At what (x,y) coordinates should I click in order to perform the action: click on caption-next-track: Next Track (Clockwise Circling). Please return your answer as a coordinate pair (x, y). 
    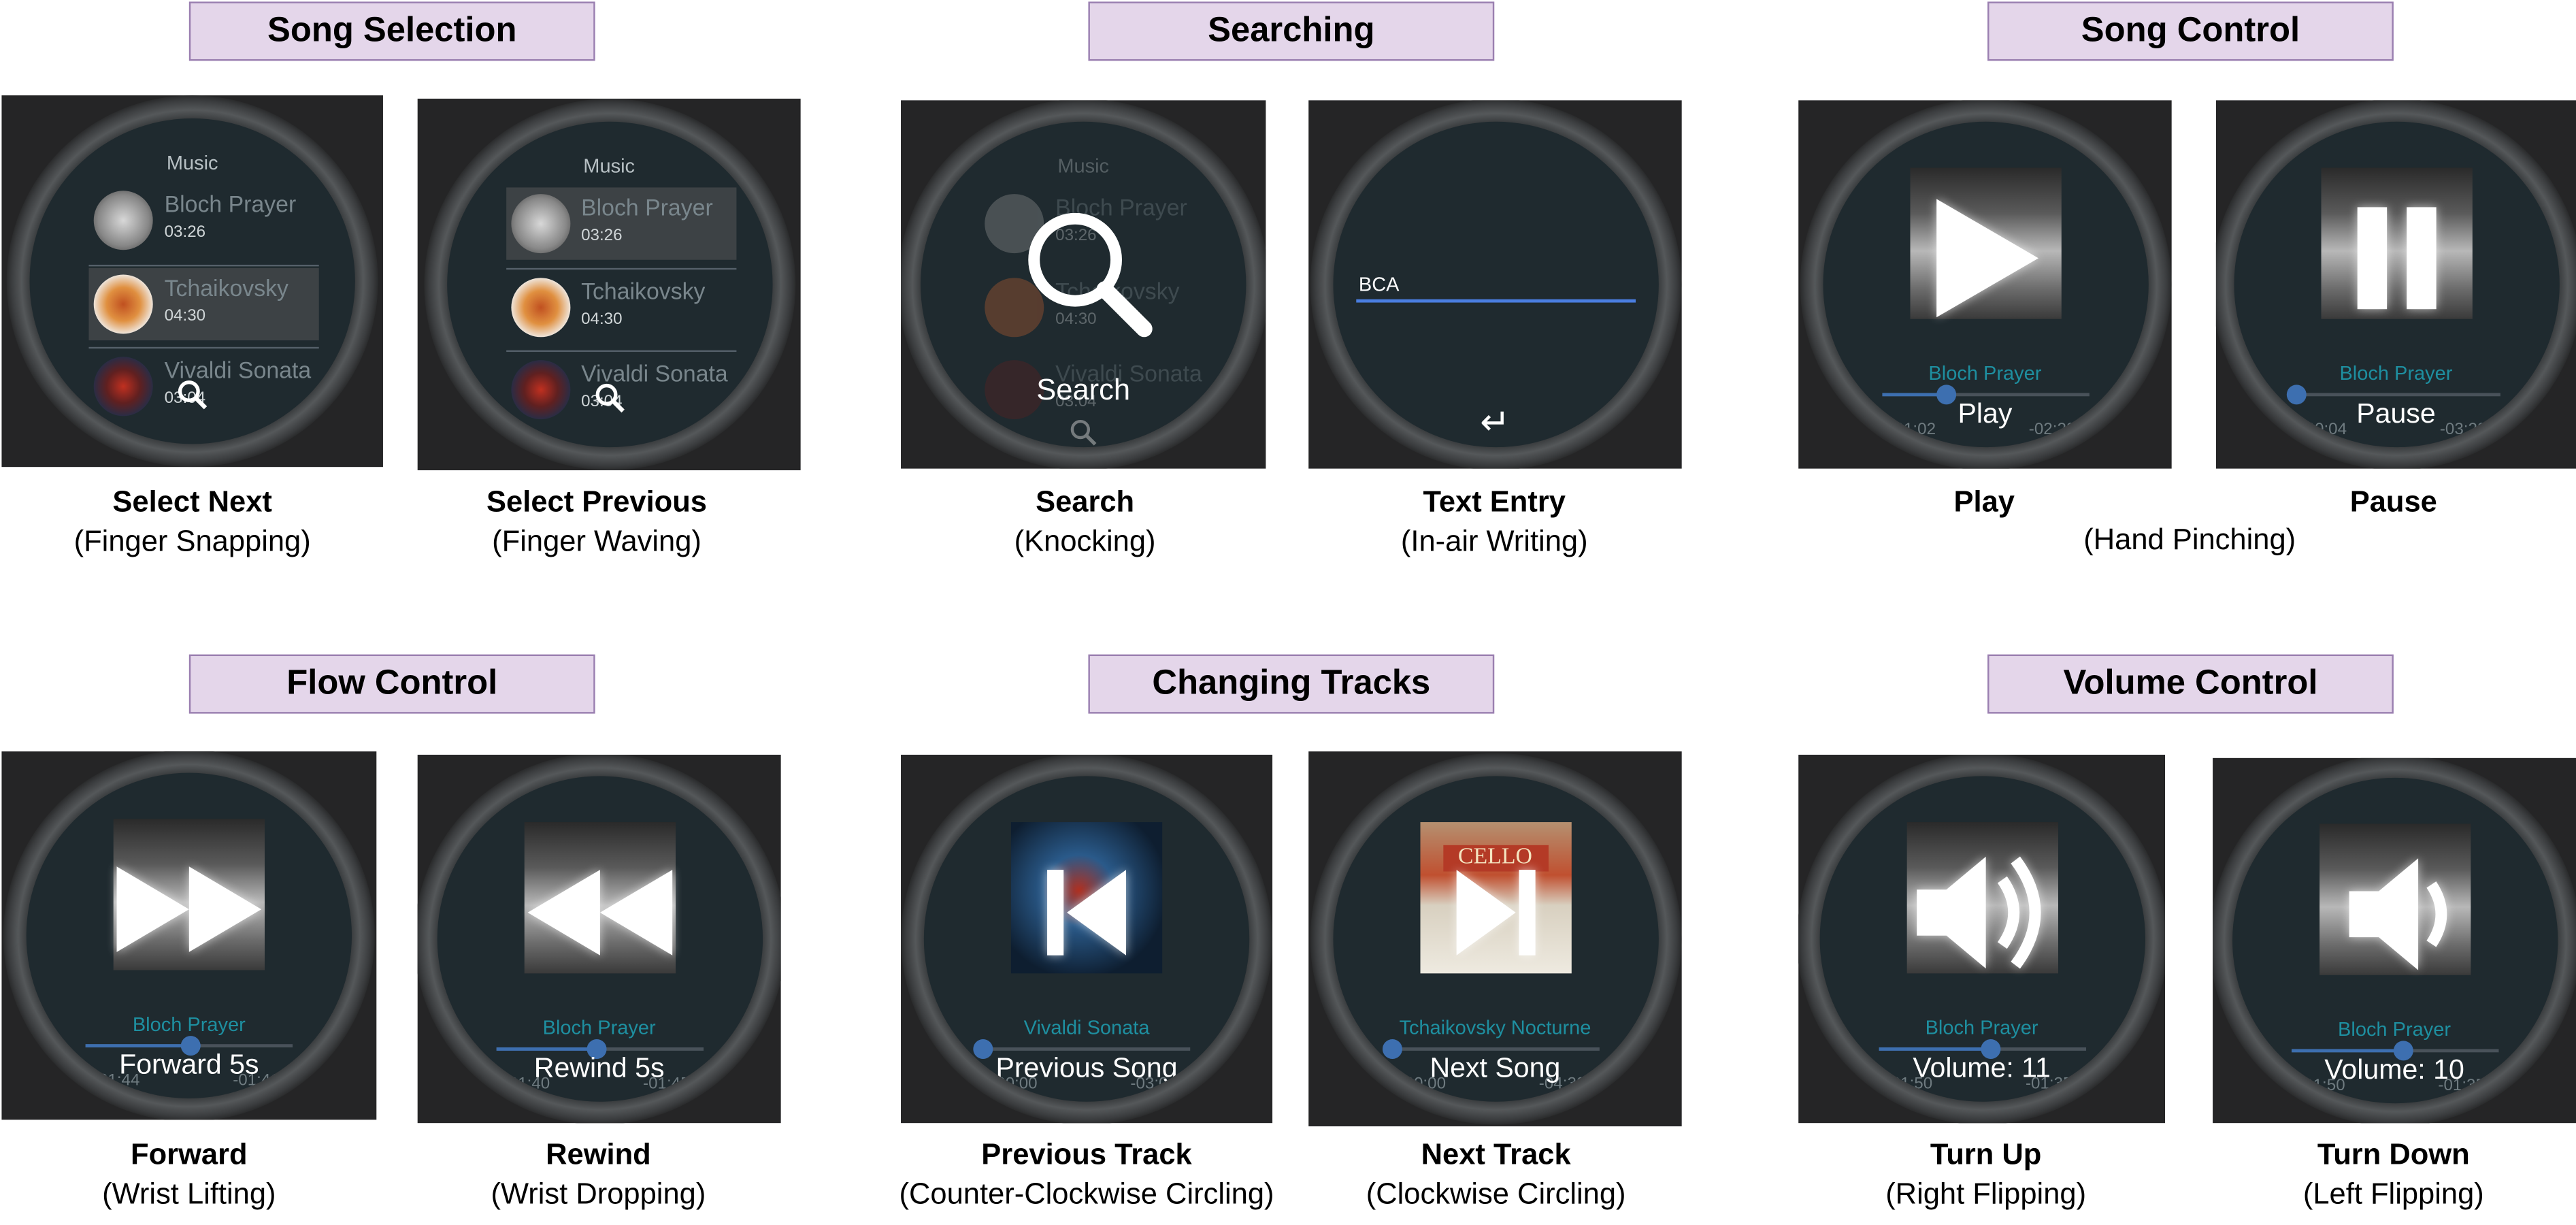
    Looking at the image, I should click on (1496, 1174).